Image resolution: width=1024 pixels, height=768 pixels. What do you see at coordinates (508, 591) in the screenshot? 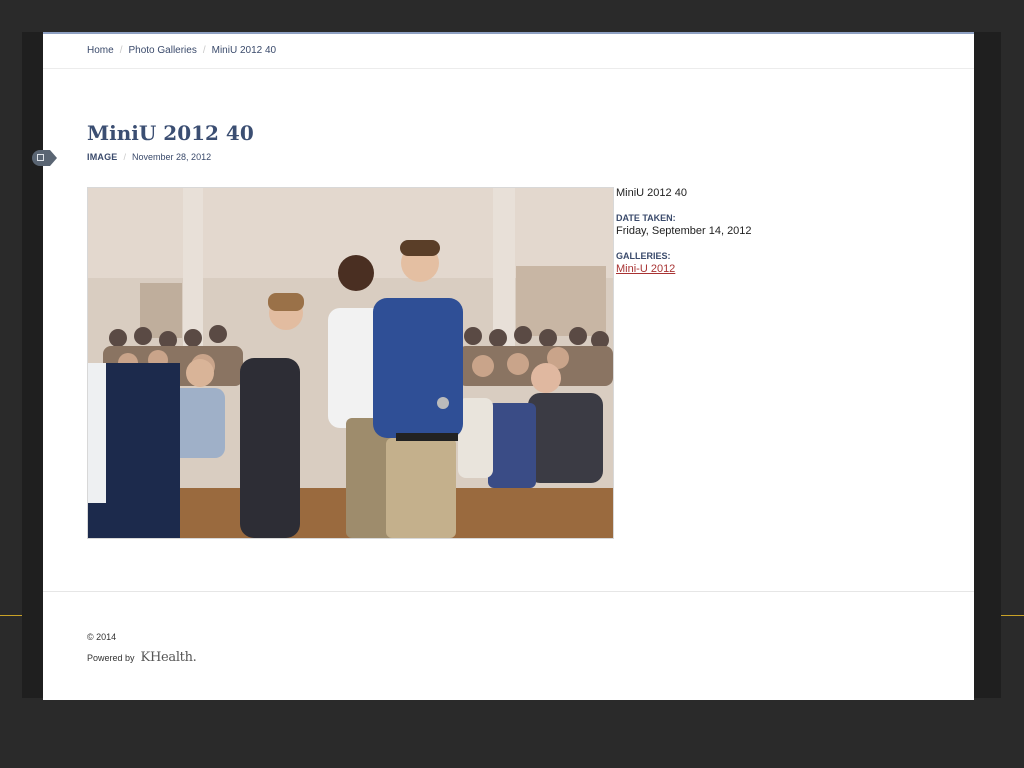
I see `footer-divider` at bounding box center [508, 591].